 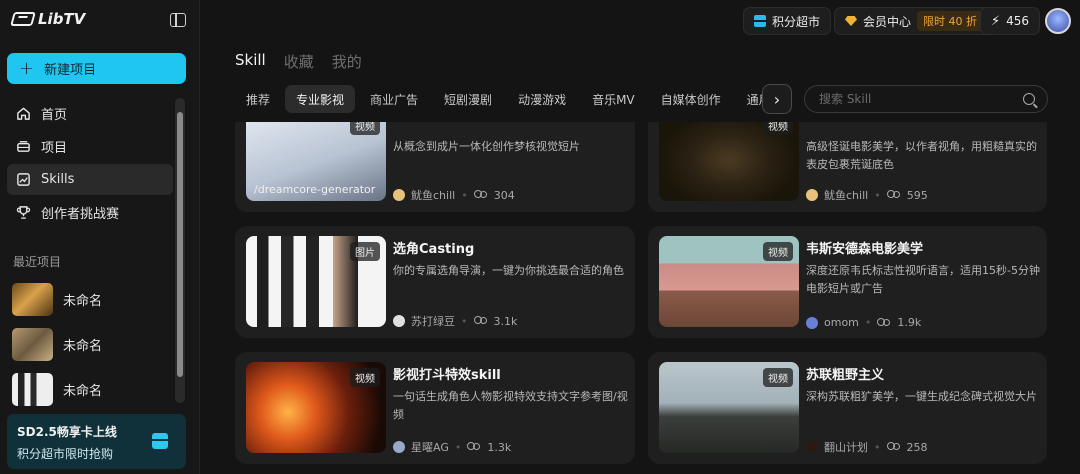 I want to click on usage-count: 258, so click(x=917, y=447).